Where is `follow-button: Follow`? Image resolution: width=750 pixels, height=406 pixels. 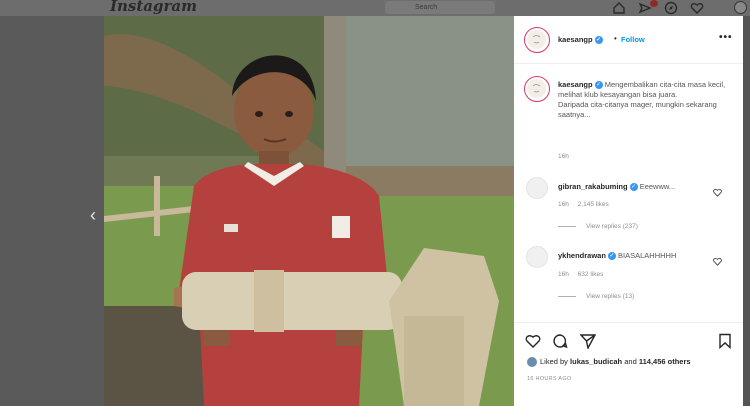
follow-button: Follow is located at coordinates (633, 39).